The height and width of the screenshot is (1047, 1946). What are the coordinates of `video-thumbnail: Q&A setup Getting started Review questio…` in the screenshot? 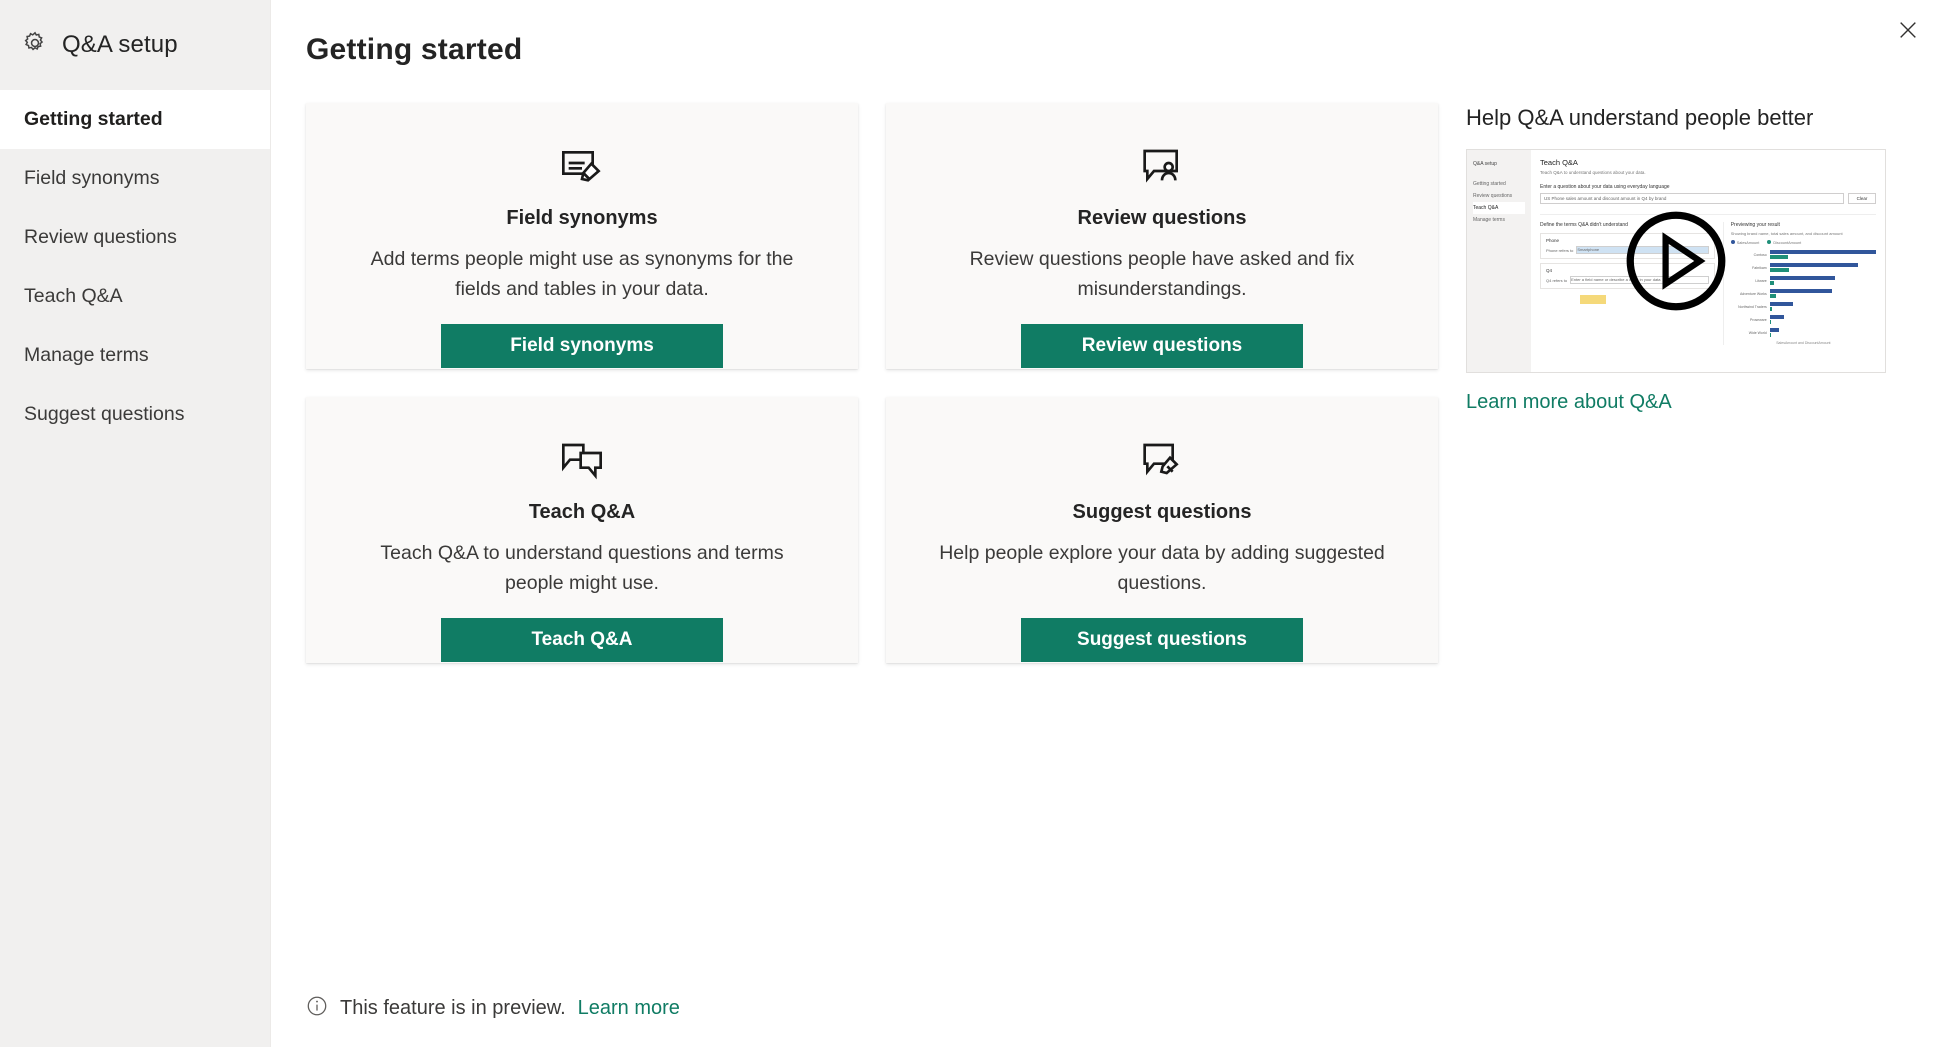 It's located at (1676, 261).